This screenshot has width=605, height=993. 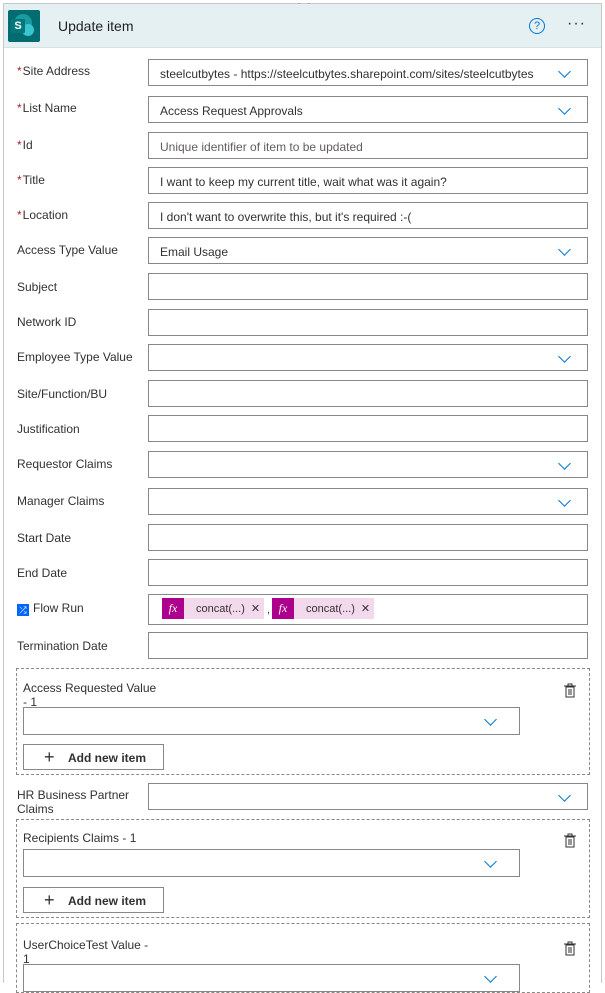 What do you see at coordinates (24, 26) in the screenshot?
I see `sharepoint-icon: S` at bounding box center [24, 26].